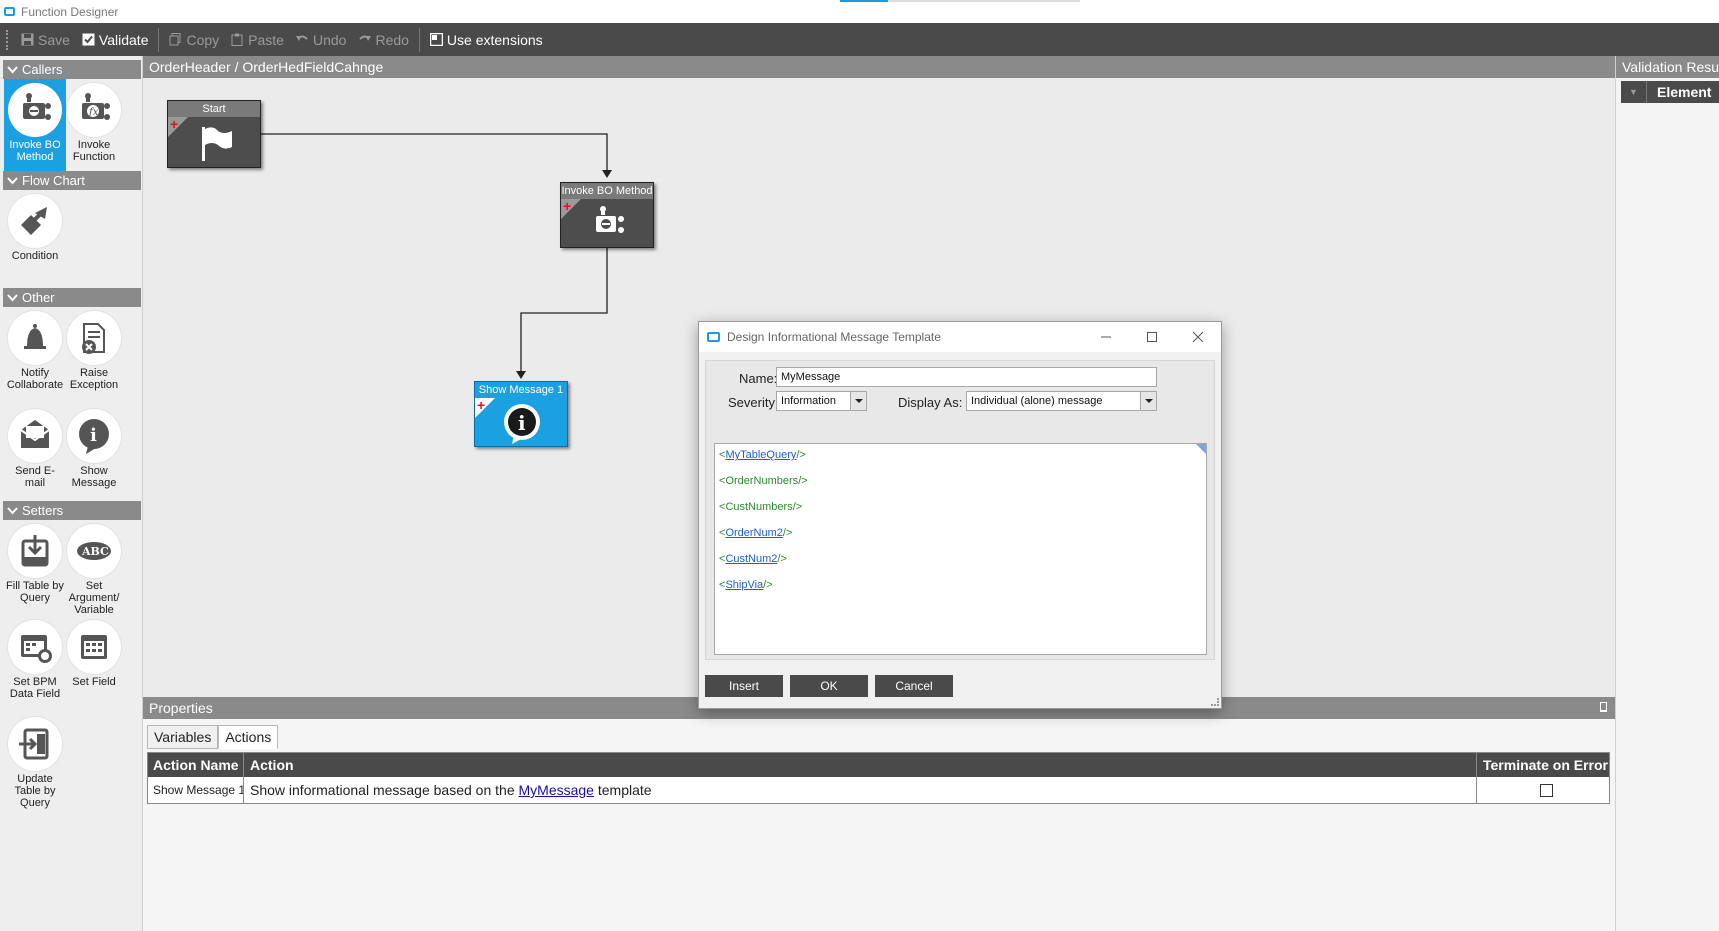 The image size is (1719, 931). I want to click on calendar-icon, so click(94, 647).